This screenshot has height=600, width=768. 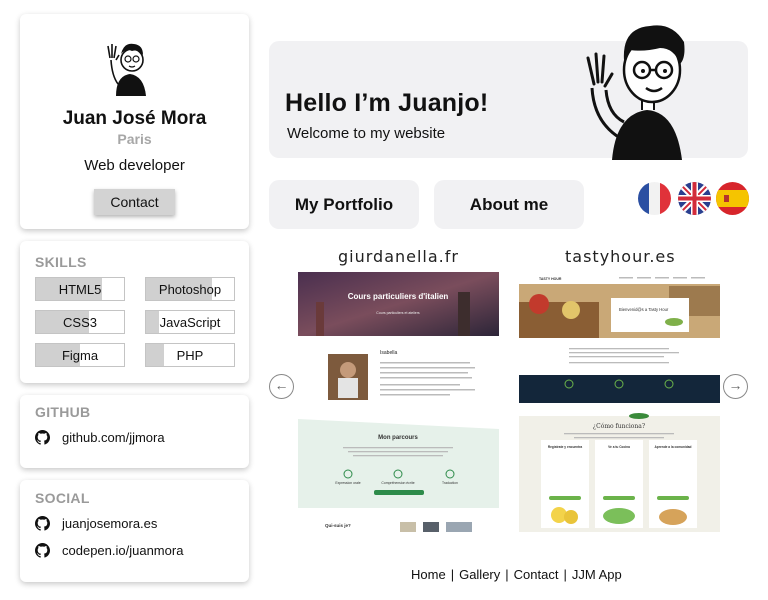 I want to click on tastyhour-brand: TASTY HOUR, so click(x=550, y=279).